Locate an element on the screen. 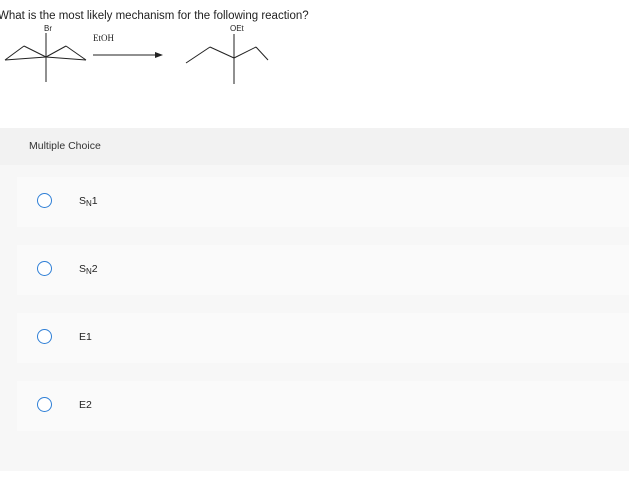 The image size is (629, 481). reaction-scheme: Br EtOH OEt is located at coordinates (140, 55).